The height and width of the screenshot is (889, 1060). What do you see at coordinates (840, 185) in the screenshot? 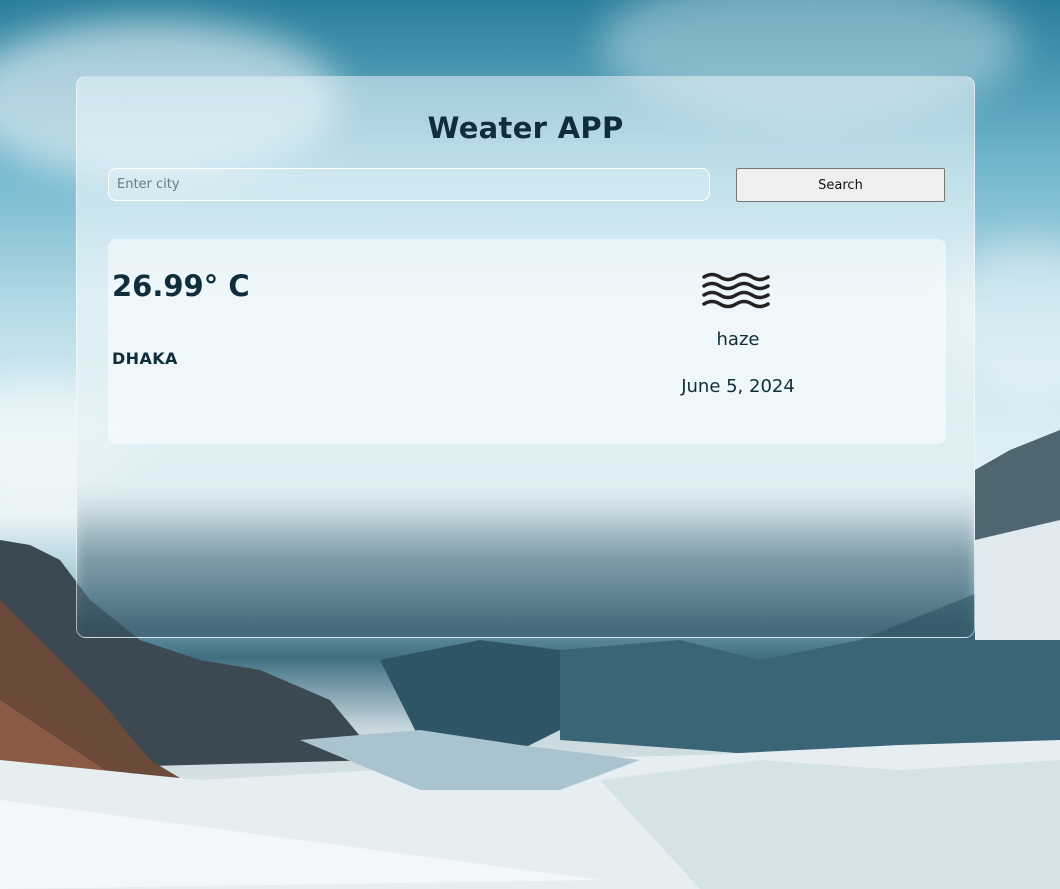
I see `search-button: Search` at bounding box center [840, 185].